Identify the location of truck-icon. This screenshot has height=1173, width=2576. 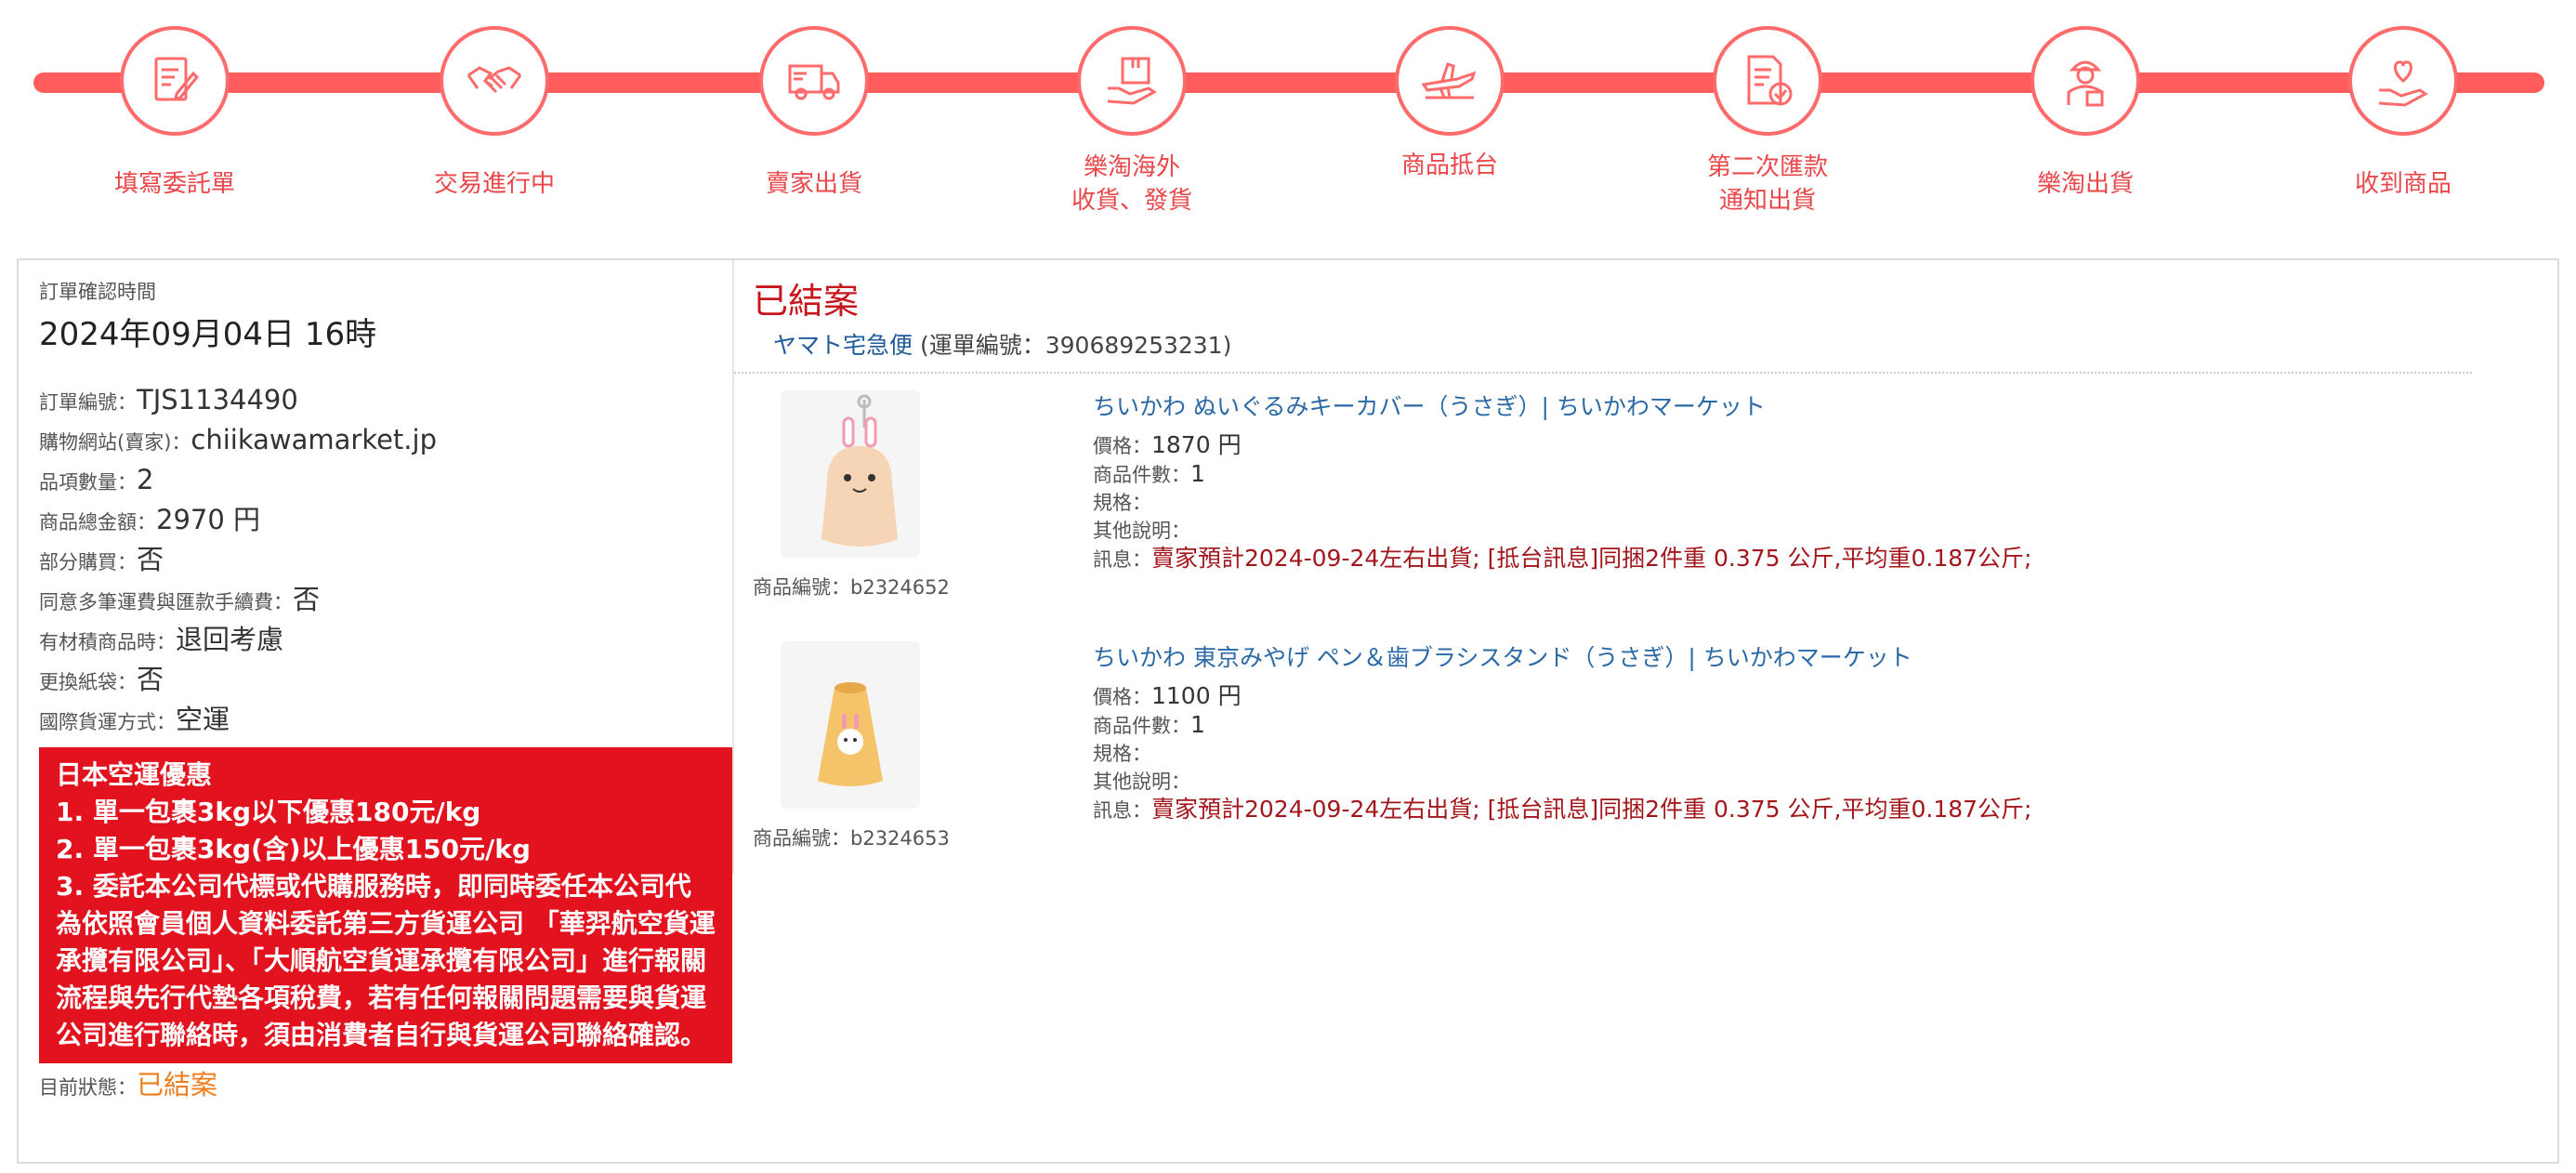
(814, 81).